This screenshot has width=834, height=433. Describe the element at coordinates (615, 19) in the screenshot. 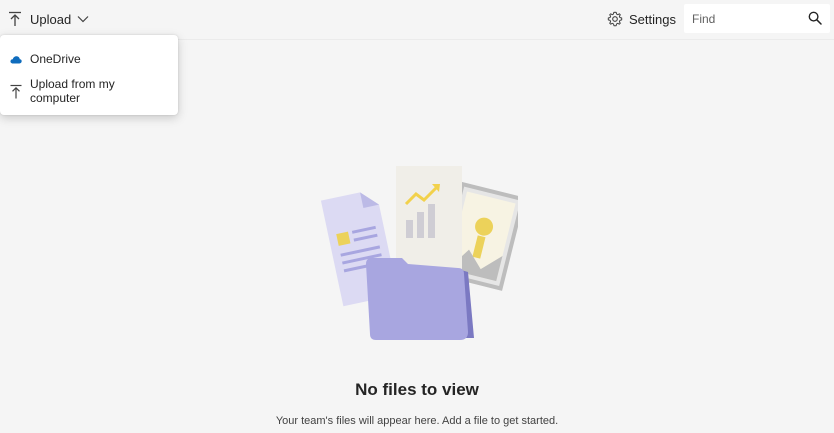

I see `gear-icon` at that location.